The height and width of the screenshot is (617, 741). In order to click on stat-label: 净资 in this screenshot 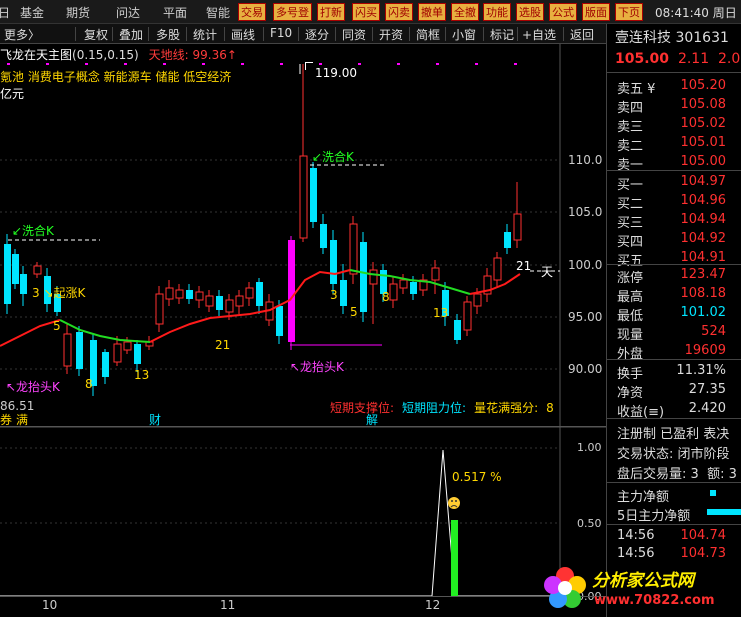, I will do `click(630, 393)`.